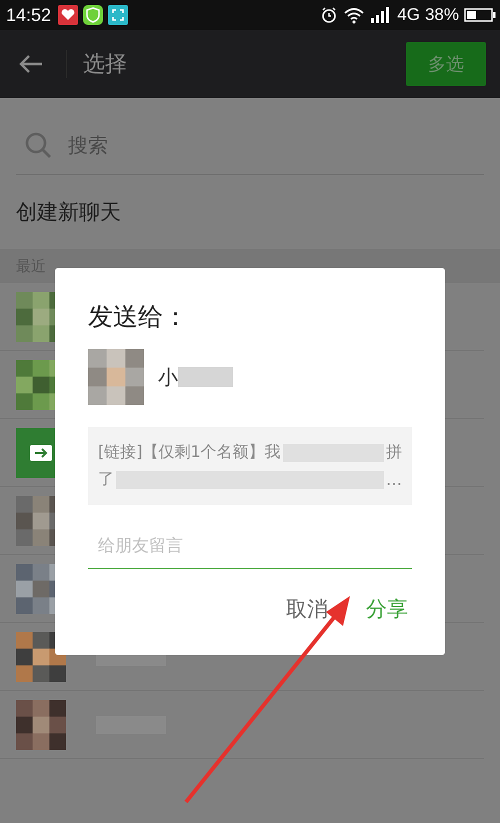  Describe the element at coordinates (138, 317) in the screenshot. I see `dialog-title: 发送给：` at that location.